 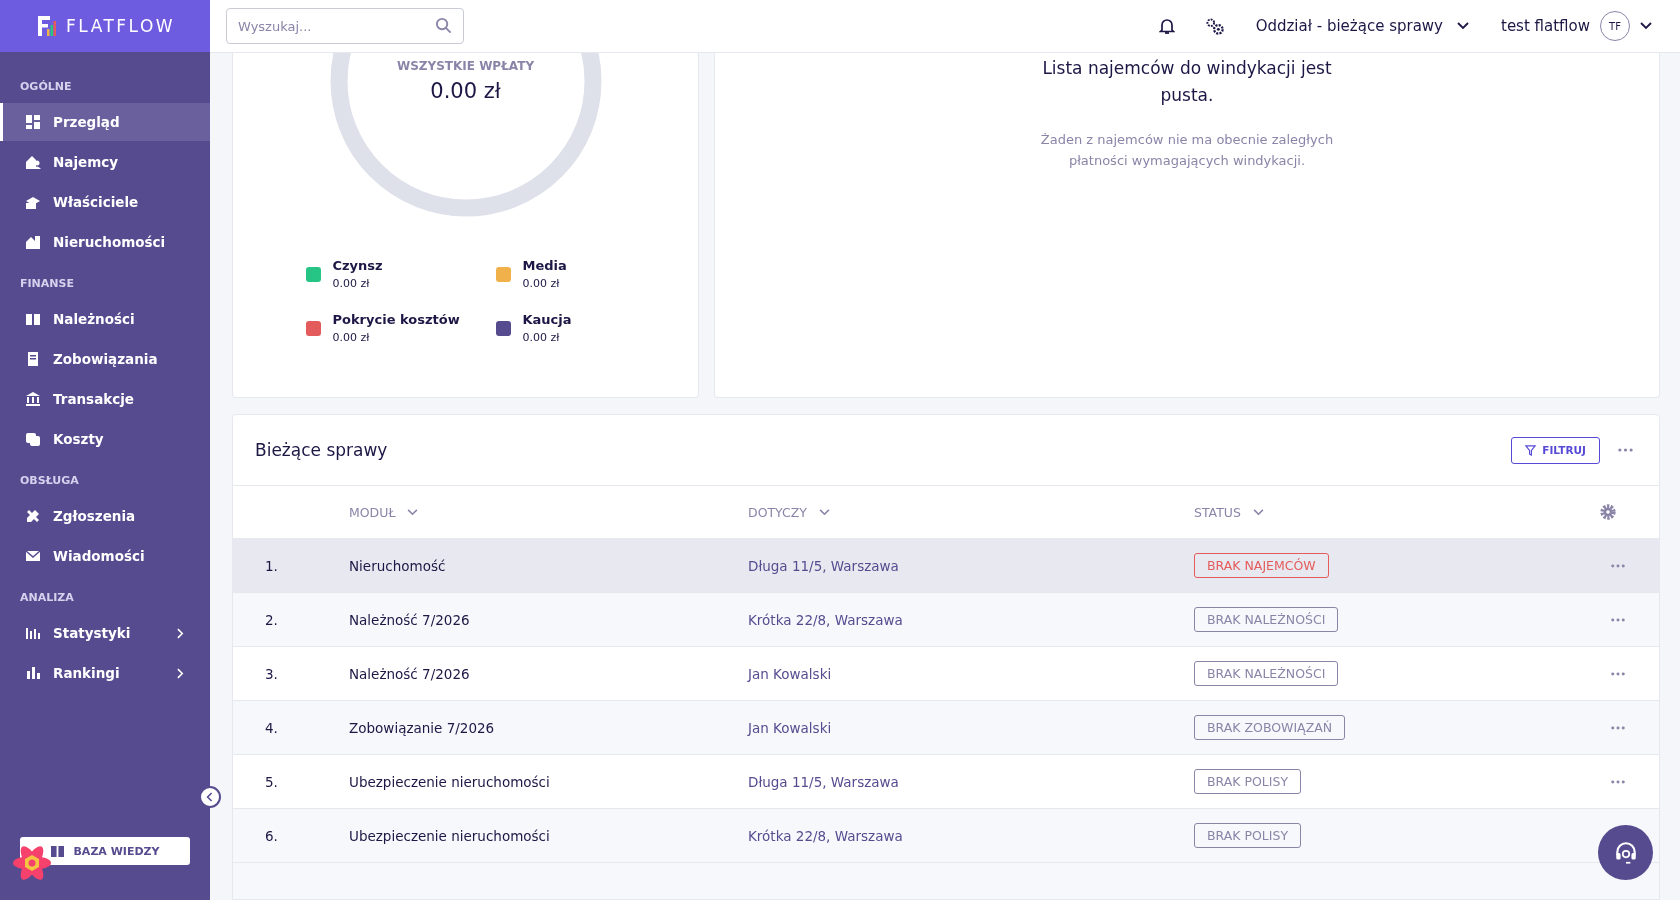 What do you see at coordinates (121, 26) in the screenshot?
I see `brand-name: FLATFLOW` at bounding box center [121, 26].